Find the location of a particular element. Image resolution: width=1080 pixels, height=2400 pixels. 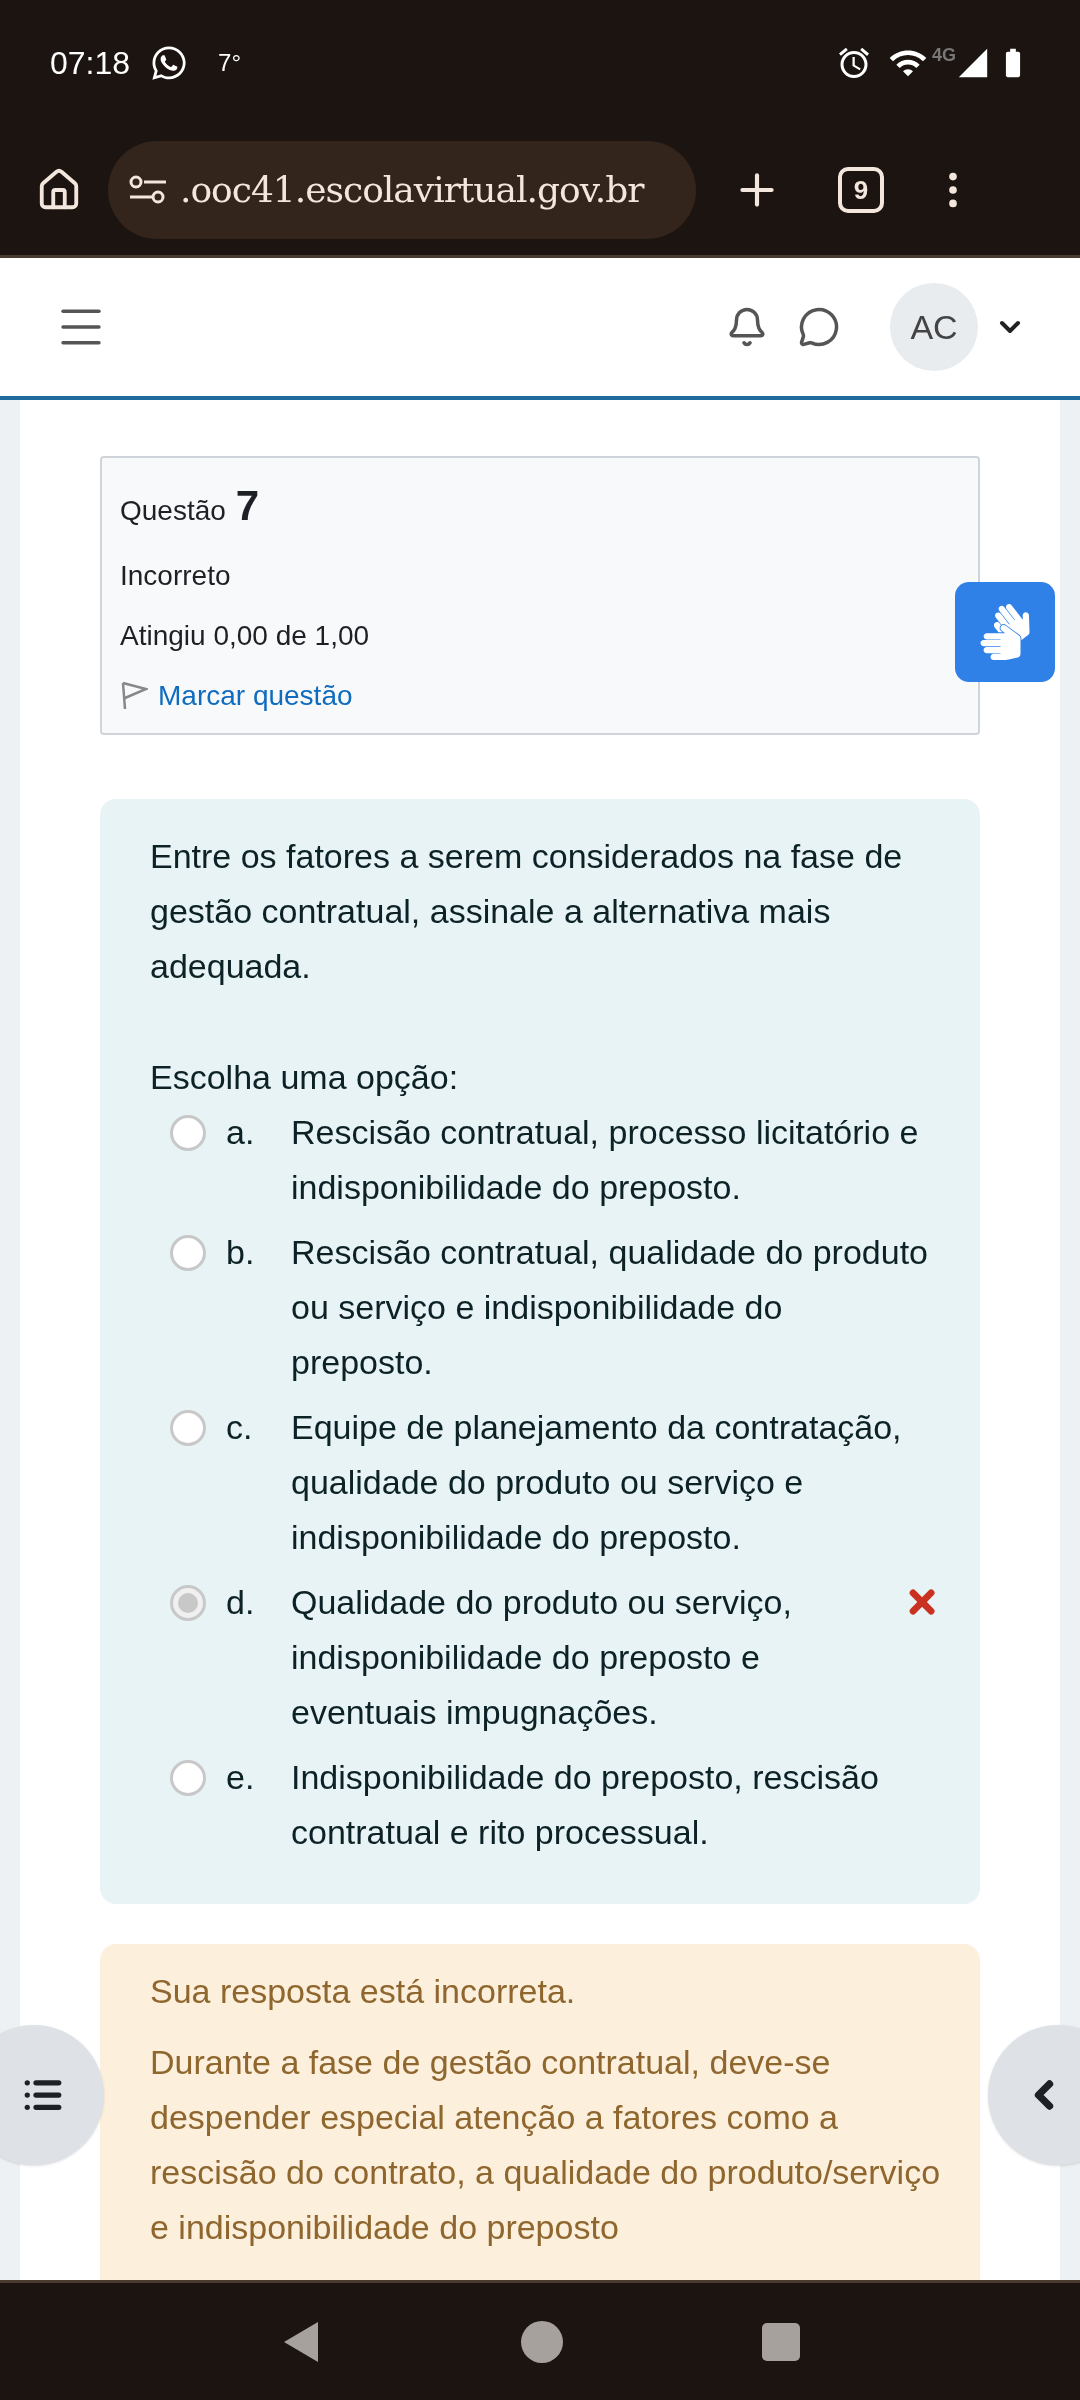

answer-prompt: Escolha uma opção: is located at coordinates (305, 1077).